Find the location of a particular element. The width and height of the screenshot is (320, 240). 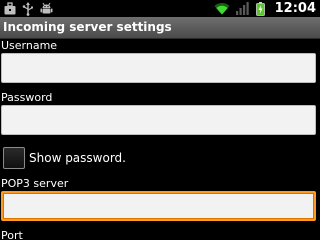

usb-icon is located at coordinates (28, 8).